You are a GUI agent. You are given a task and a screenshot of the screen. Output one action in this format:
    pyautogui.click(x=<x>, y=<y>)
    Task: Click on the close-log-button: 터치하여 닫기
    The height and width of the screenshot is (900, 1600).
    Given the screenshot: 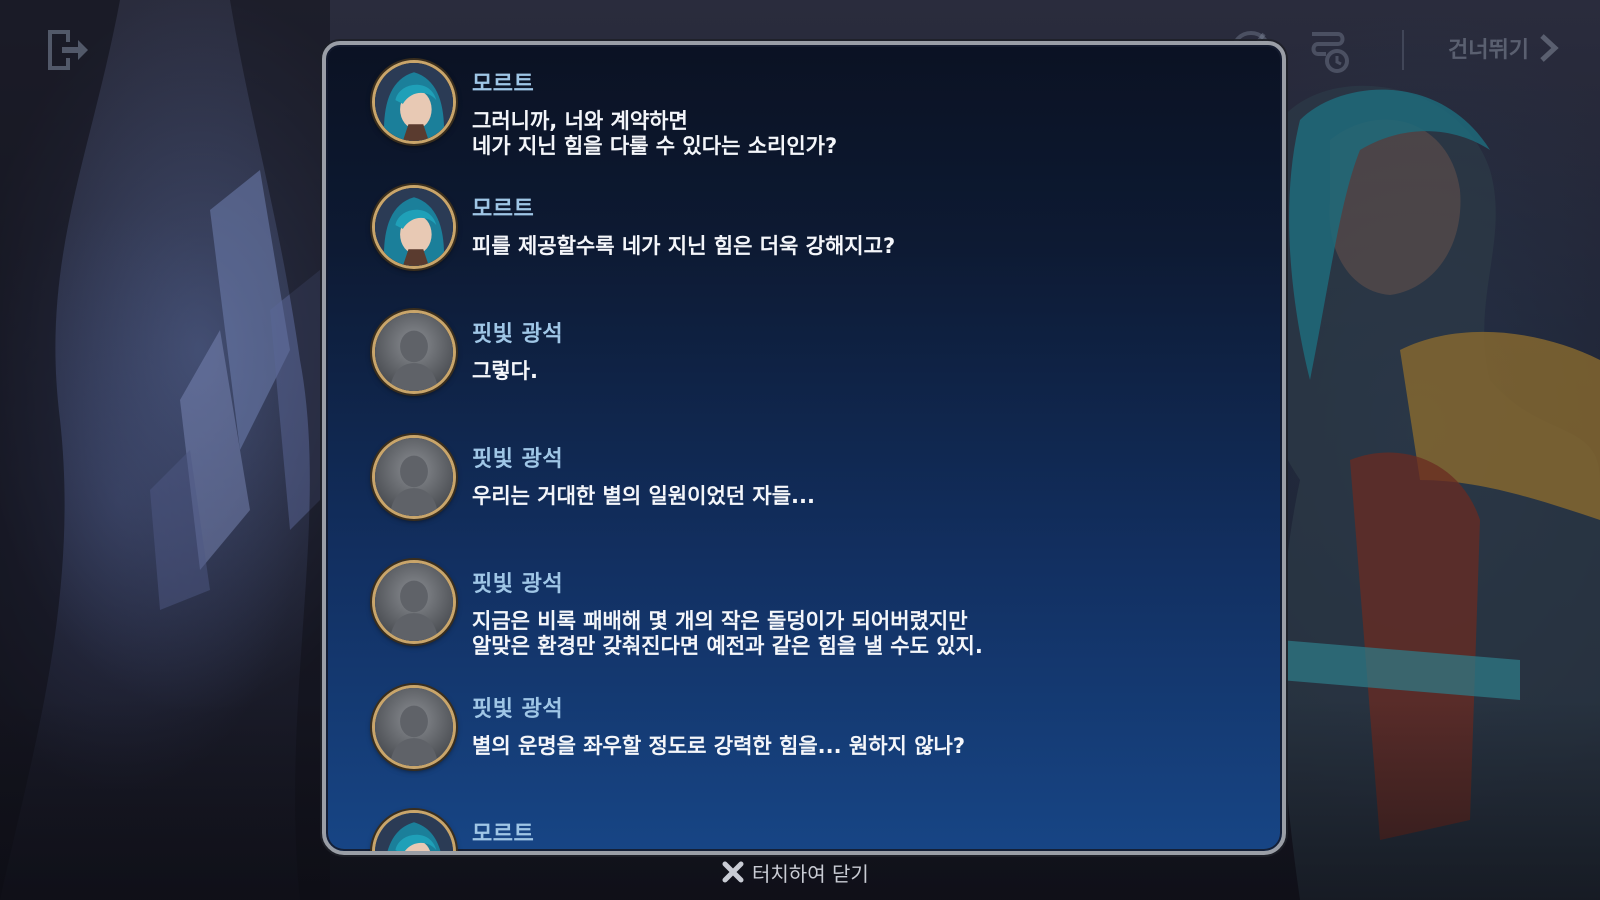 What is the action you would take?
    pyautogui.click(x=795, y=872)
    